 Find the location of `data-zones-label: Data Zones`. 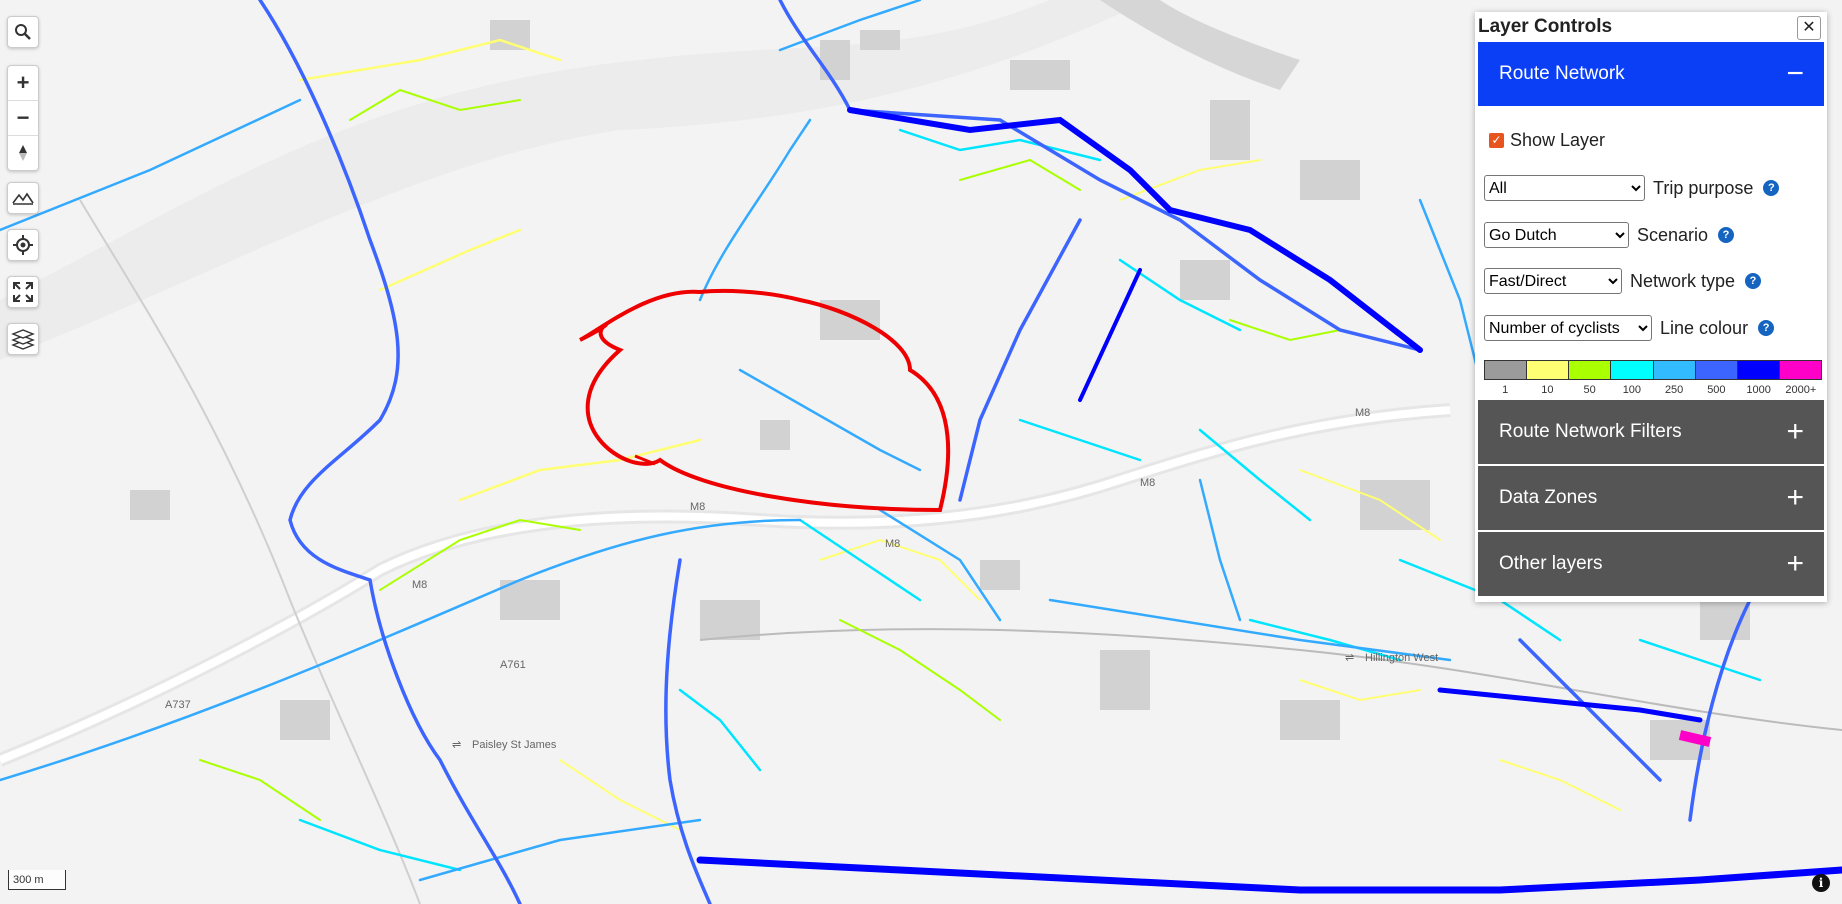

data-zones-label: Data Zones is located at coordinates (1548, 497).